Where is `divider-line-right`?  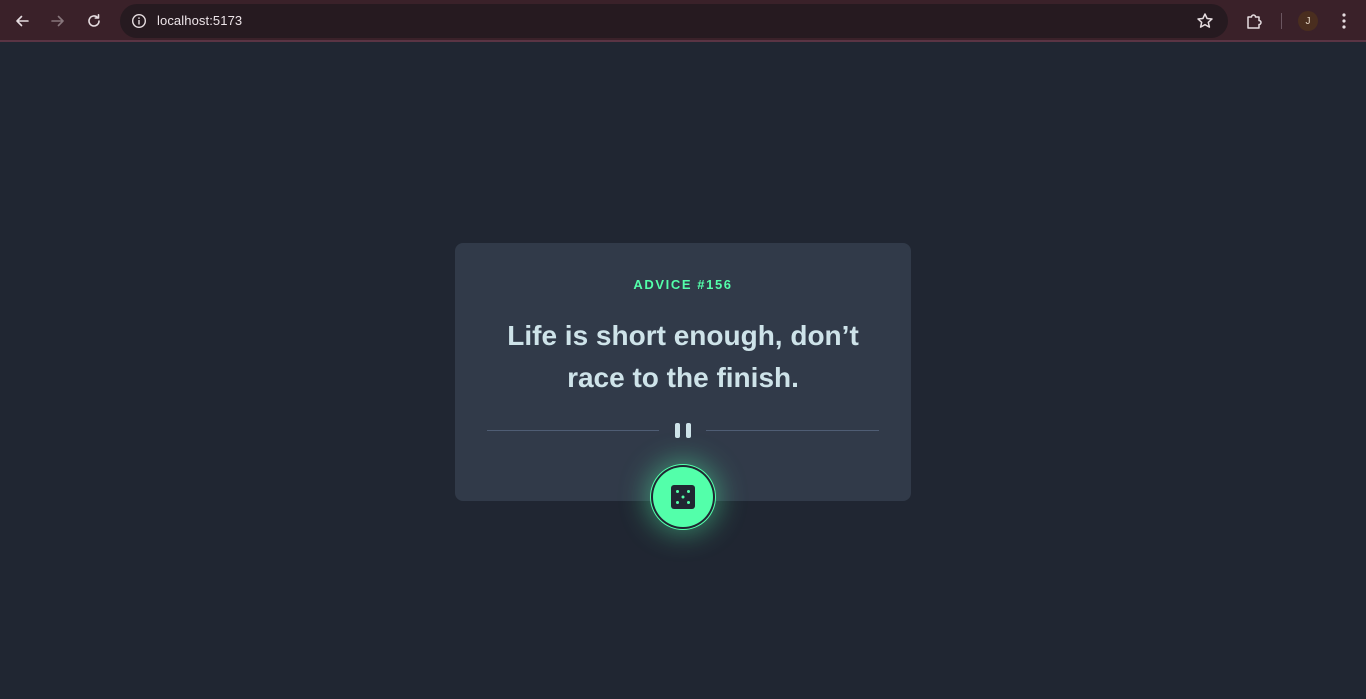
divider-line-right is located at coordinates (792, 430).